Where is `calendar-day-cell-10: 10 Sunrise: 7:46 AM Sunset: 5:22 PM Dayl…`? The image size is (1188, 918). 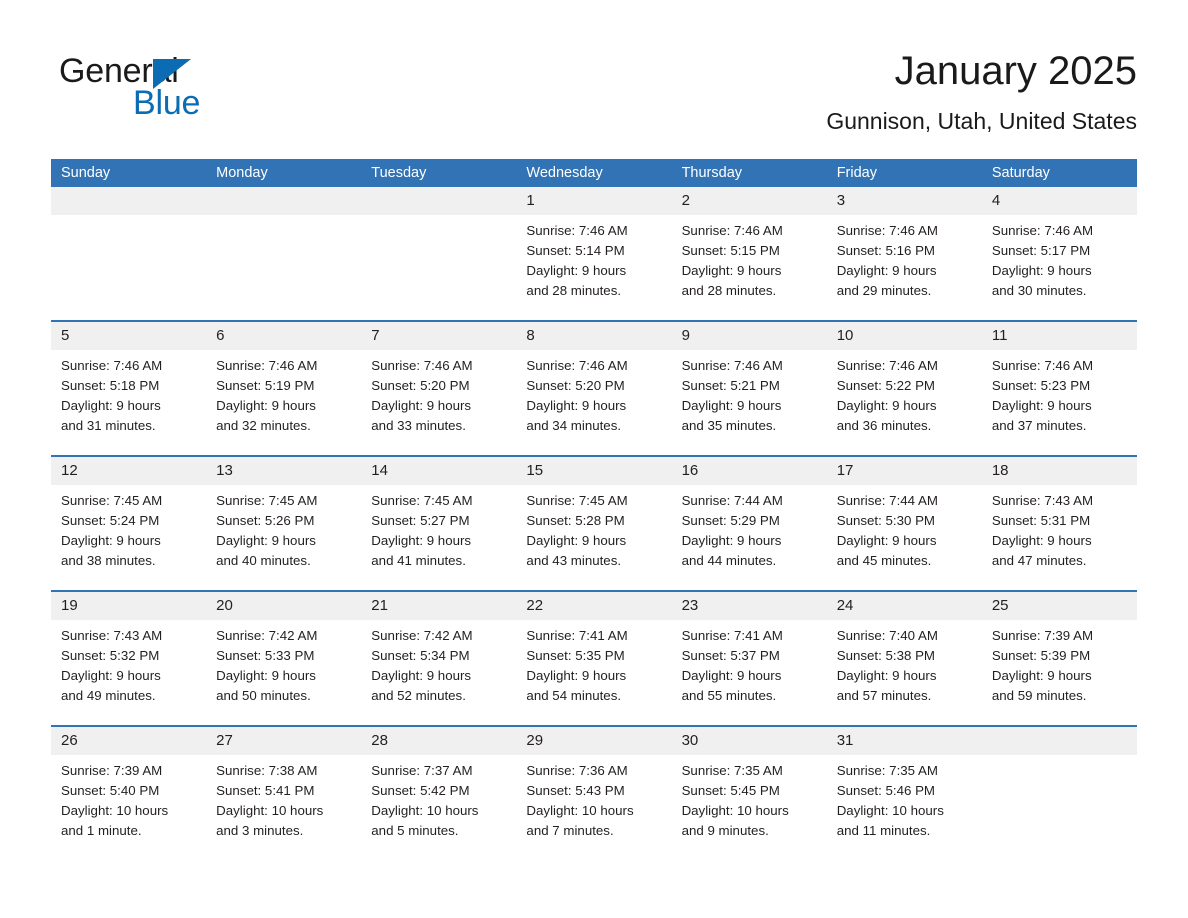 calendar-day-cell-10: 10 Sunrise: 7:46 AM Sunset: 5:22 PM Dayl… is located at coordinates (904, 388).